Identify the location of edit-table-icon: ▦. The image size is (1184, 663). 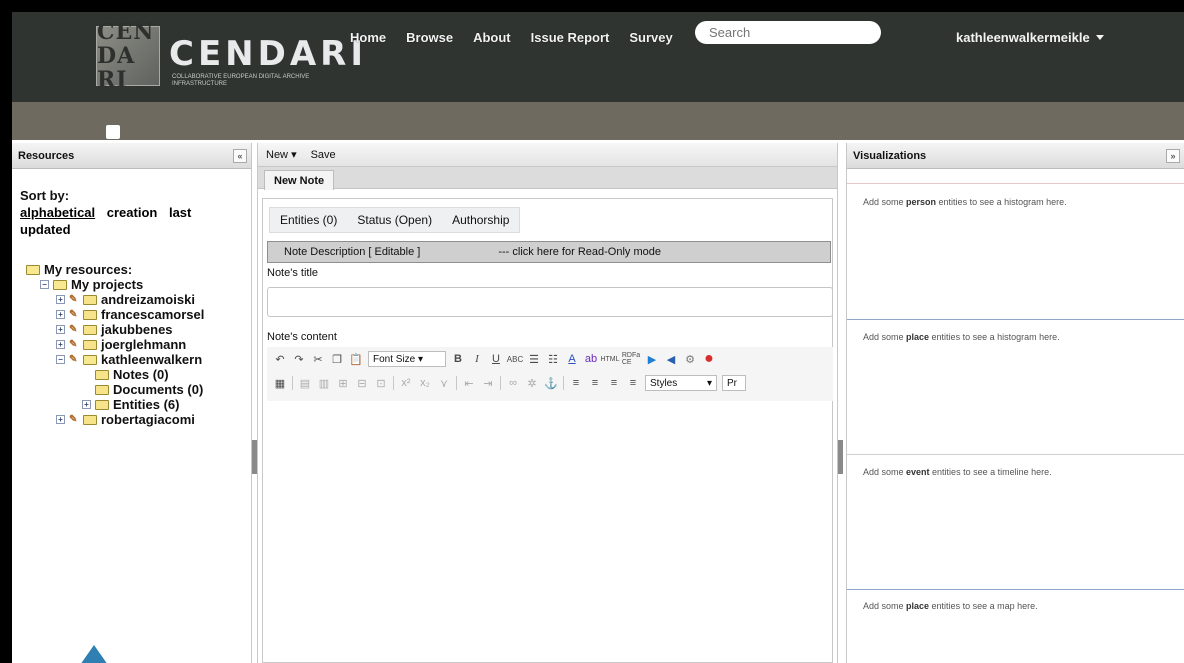
(280, 383).